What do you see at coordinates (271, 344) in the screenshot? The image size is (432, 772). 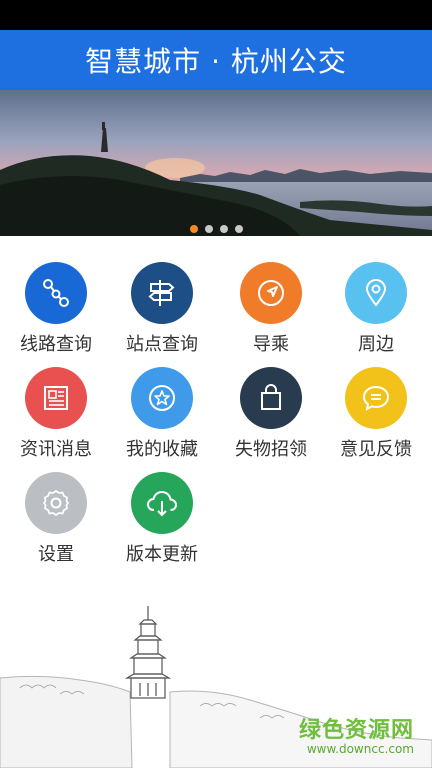 I see `menu-label: 导乘` at bounding box center [271, 344].